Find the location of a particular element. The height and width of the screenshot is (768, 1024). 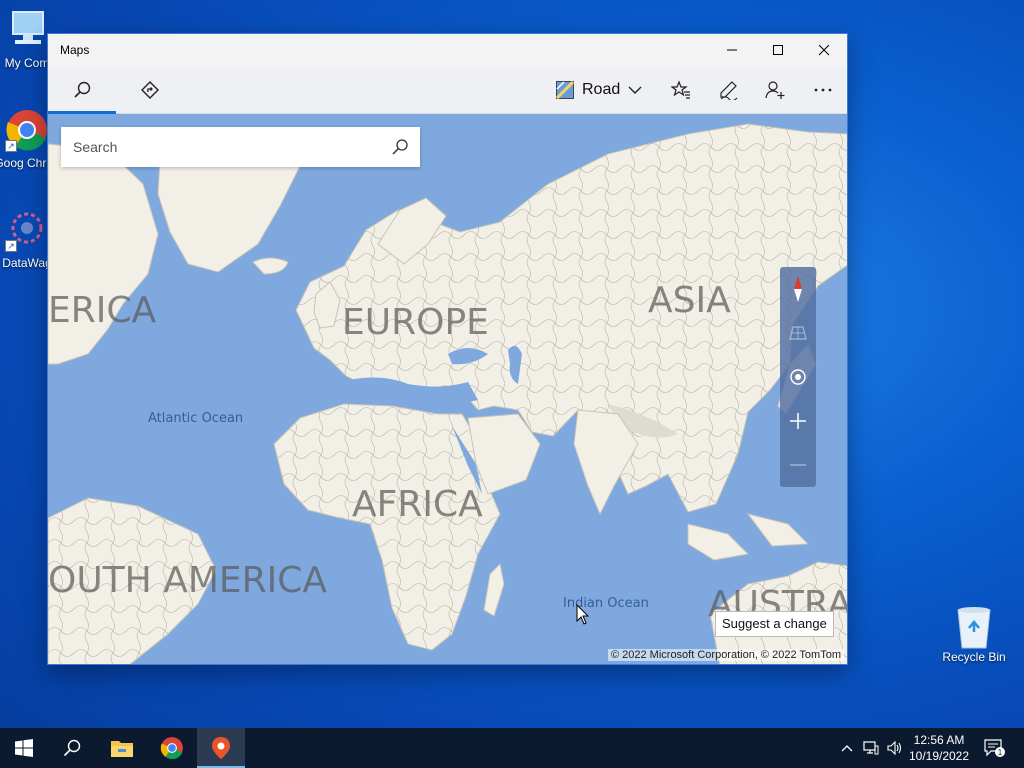

tilt-icon is located at coordinates (798, 333).